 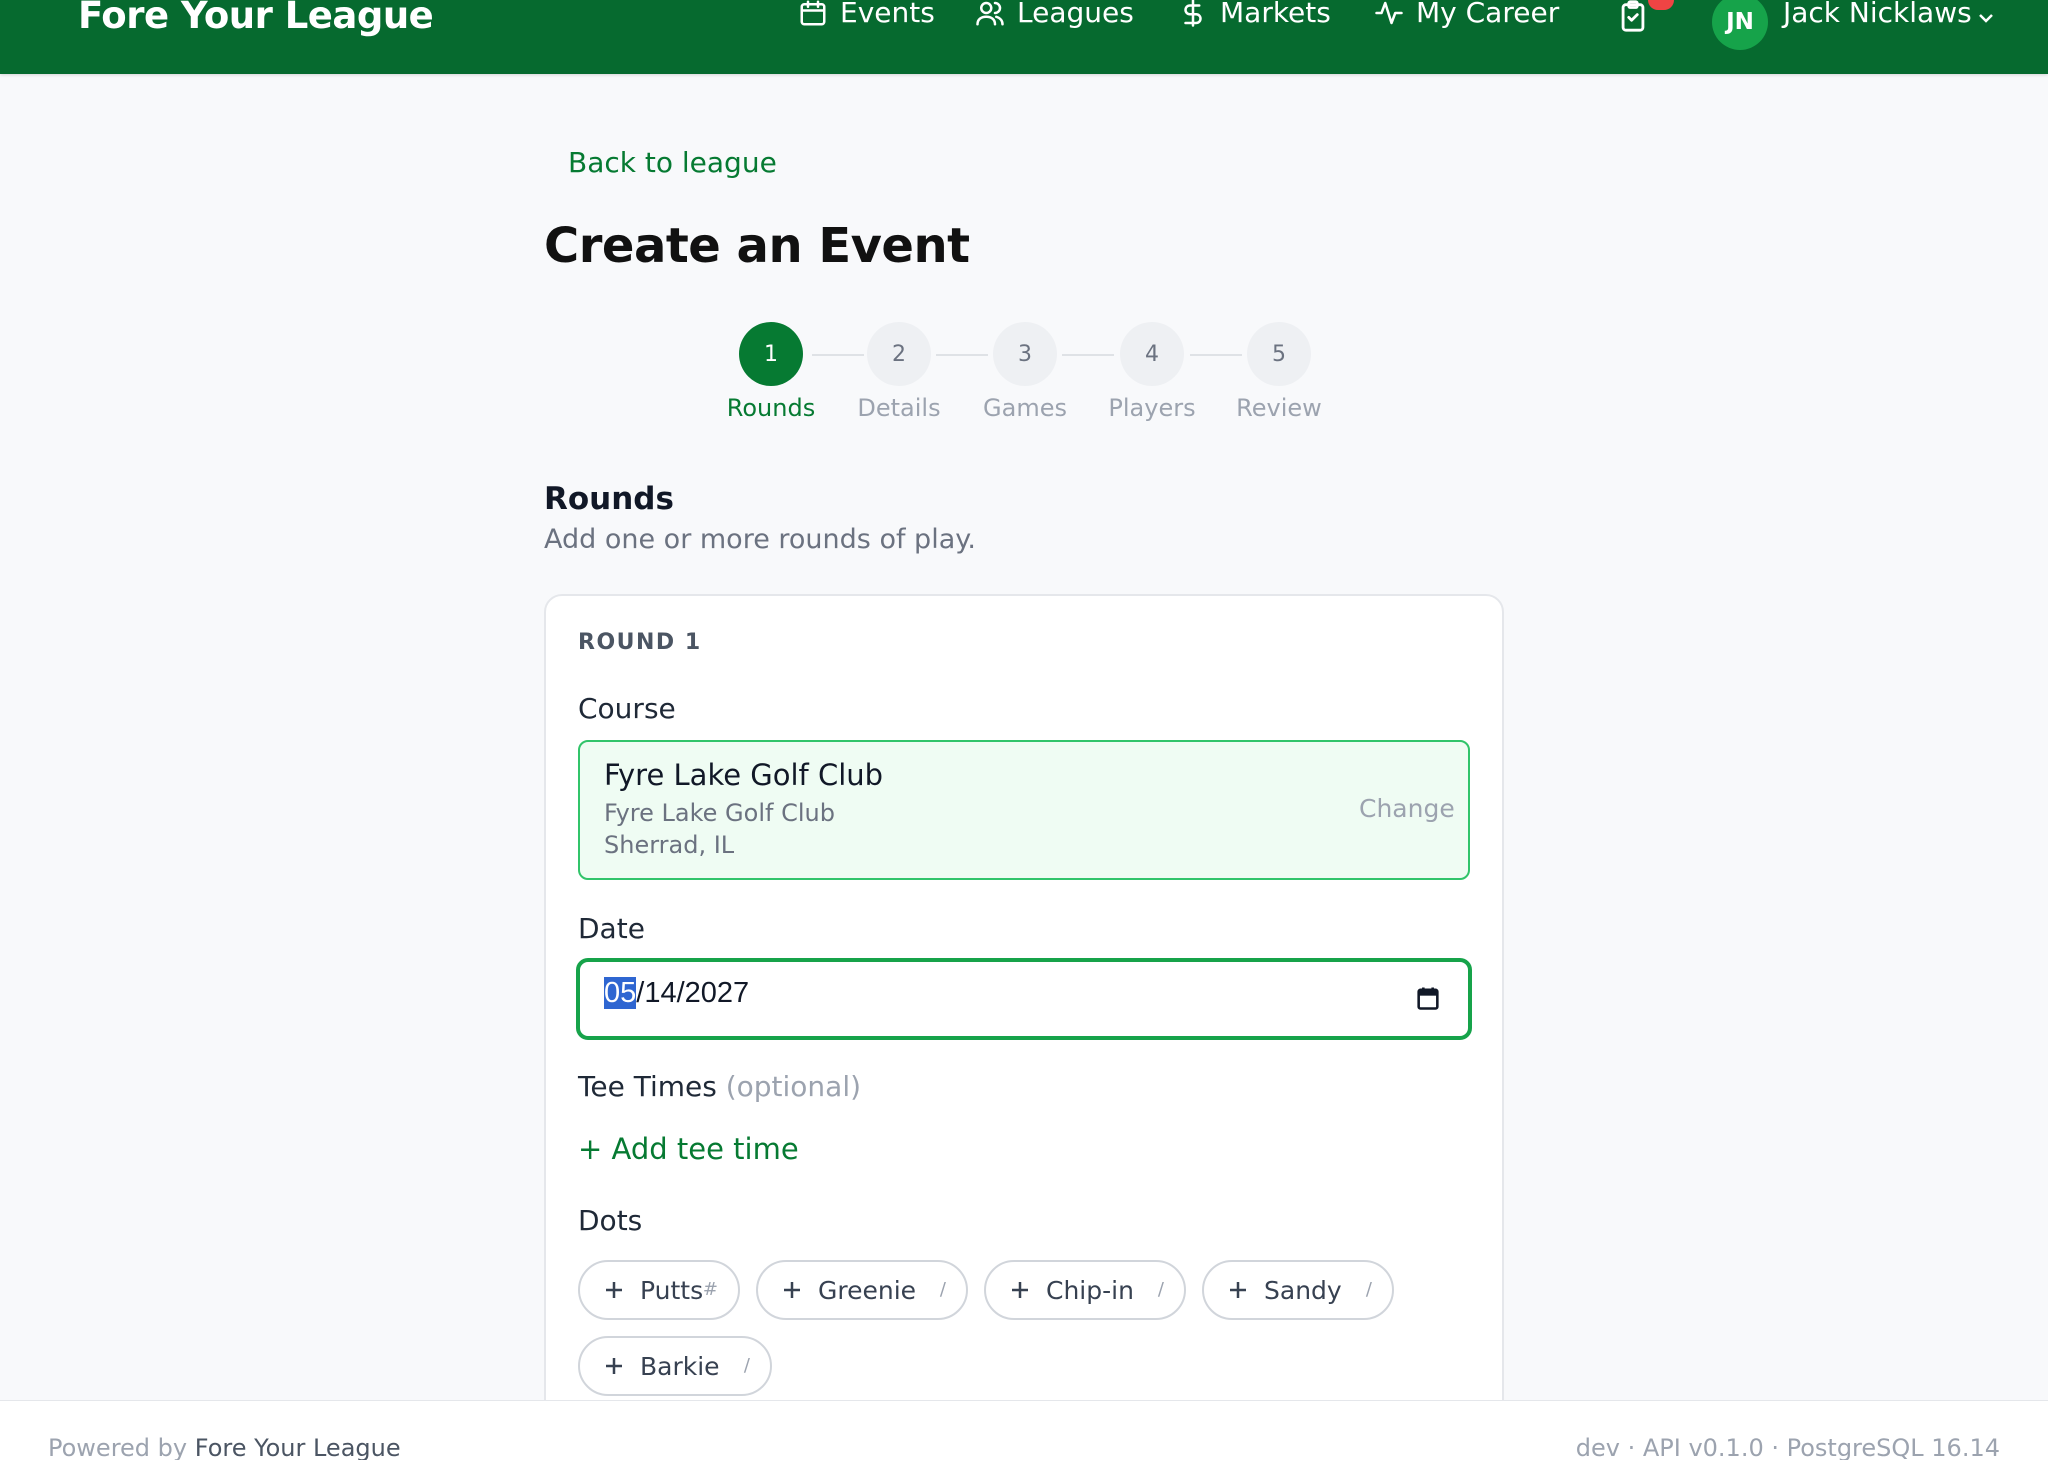 What do you see at coordinates (1075, 14) in the screenshot?
I see `nav-item-label: Leagues` at bounding box center [1075, 14].